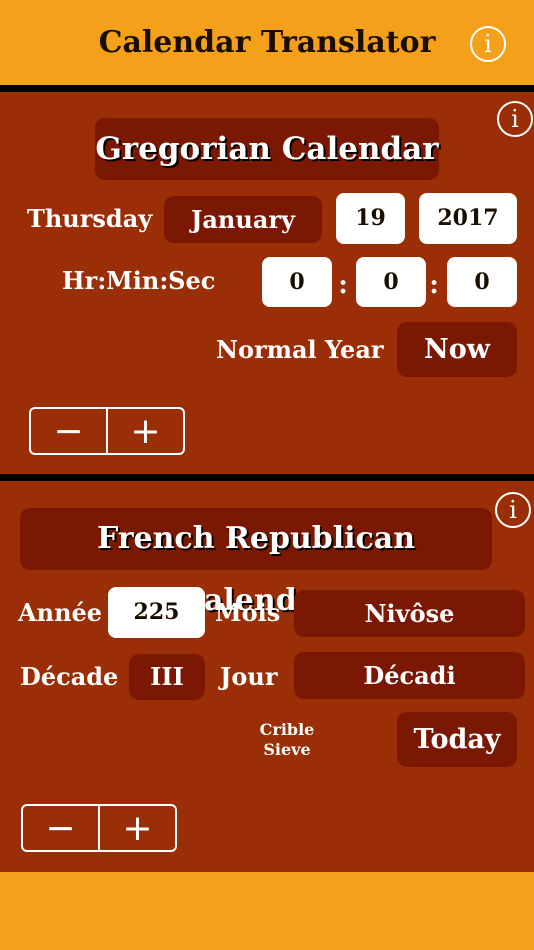 The width and height of the screenshot is (534, 950). I want to click on now-button: Now, so click(457, 349).